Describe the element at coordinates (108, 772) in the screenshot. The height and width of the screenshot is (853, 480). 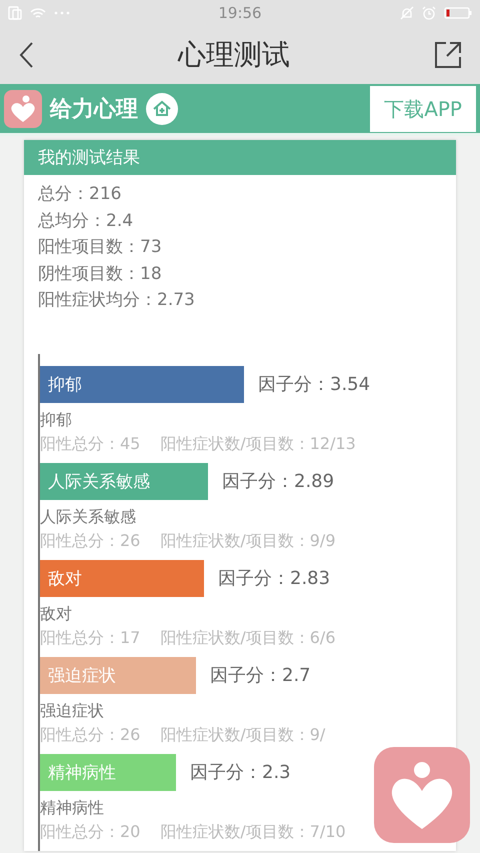
I see `factor-bar: 精神病性` at that location.